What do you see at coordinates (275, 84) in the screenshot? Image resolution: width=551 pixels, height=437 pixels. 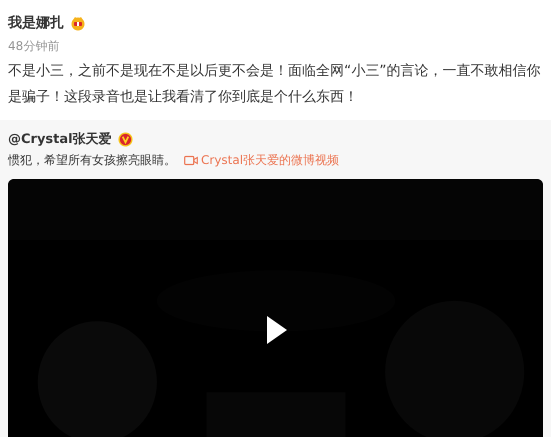 I see `post-text: 不是小三，之前不是现在不是以后更不会是！面临全网“小三”的言论，一直不敢相信你是骗子！这段录音也是让我看清了你到底是个什么东西！` at bounding box center [275, 84].